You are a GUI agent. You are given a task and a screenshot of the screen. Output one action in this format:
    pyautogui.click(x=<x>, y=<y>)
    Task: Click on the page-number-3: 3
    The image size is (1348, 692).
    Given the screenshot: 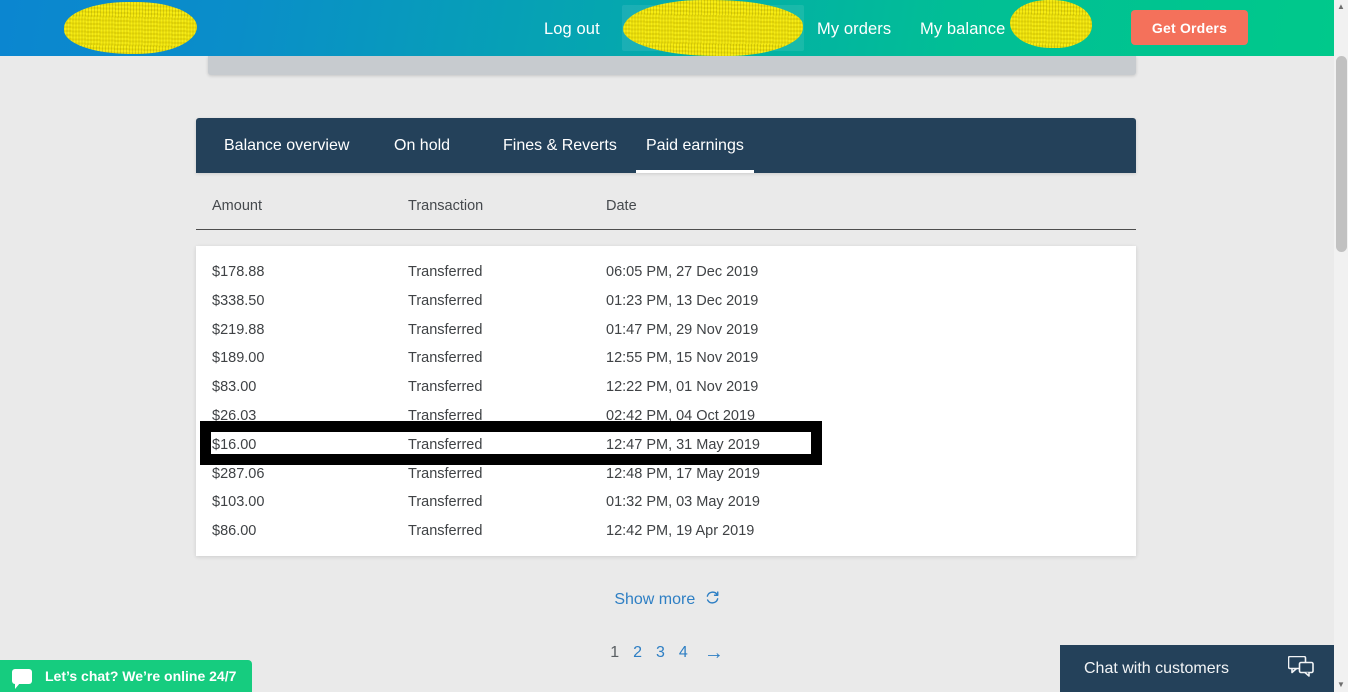 What is the action you would take?
    pyautogui.click(x=660, y=653)
    